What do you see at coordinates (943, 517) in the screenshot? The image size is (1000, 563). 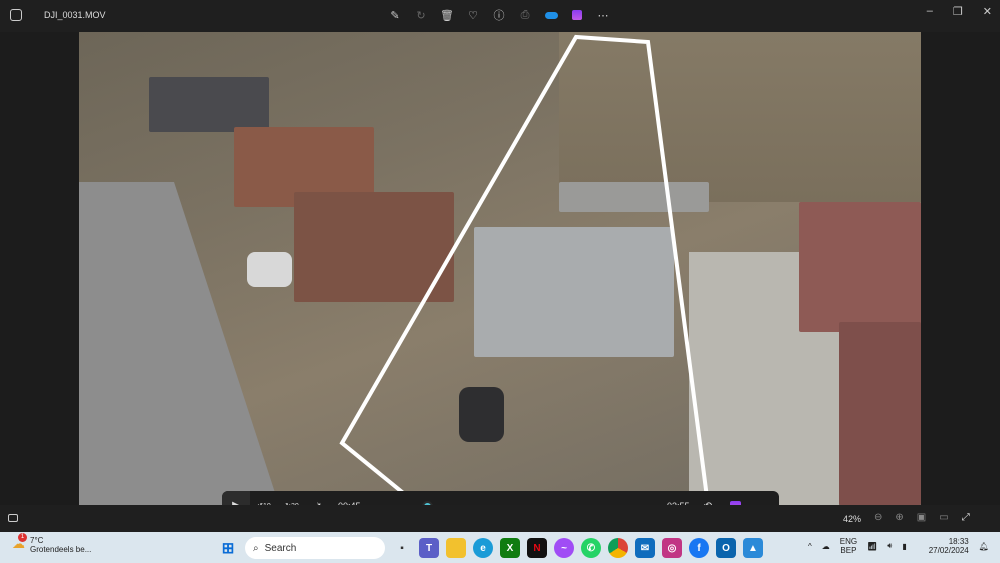 I see `actual-size-icon: ▭` at bounding box center [943, 517].